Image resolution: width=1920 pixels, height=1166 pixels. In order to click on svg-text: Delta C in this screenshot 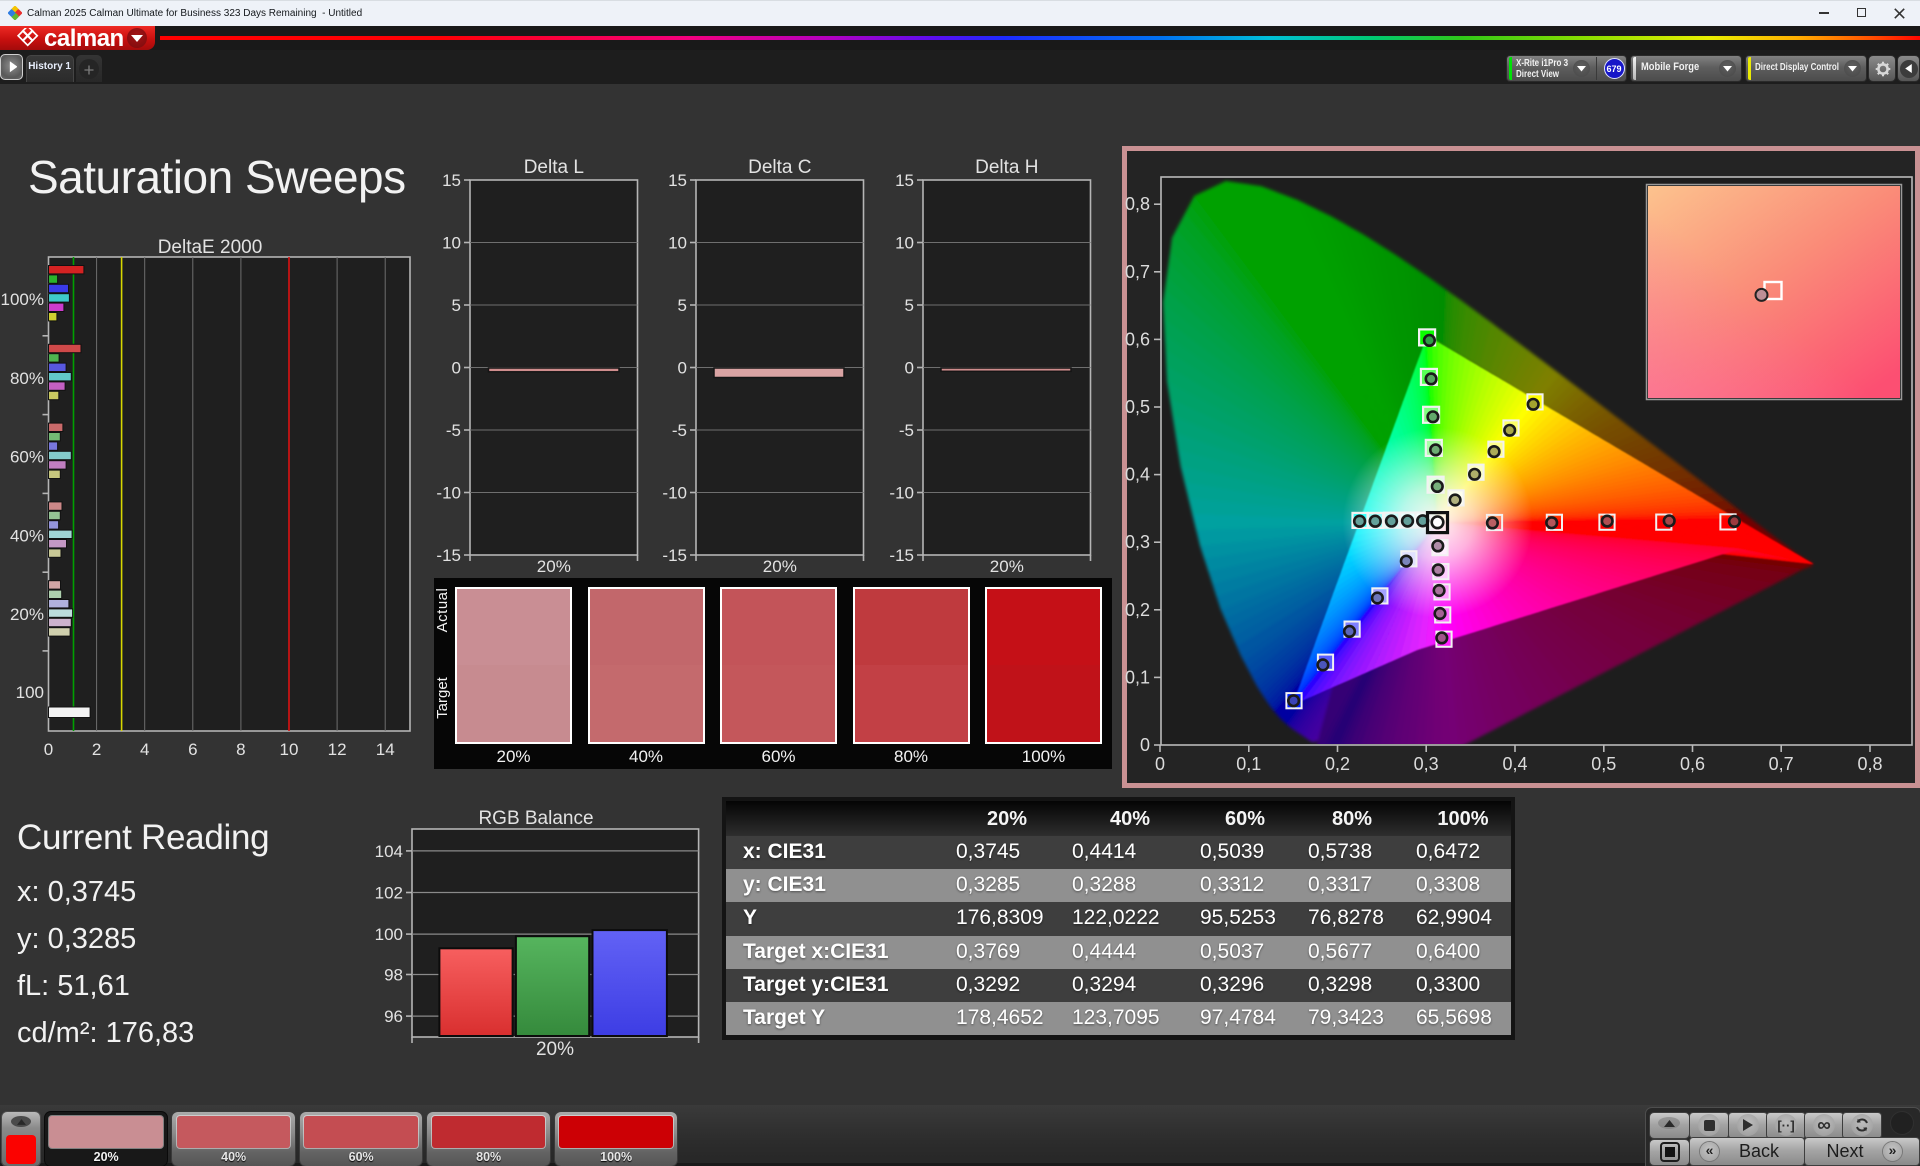, I will do `click(779, 167)`.